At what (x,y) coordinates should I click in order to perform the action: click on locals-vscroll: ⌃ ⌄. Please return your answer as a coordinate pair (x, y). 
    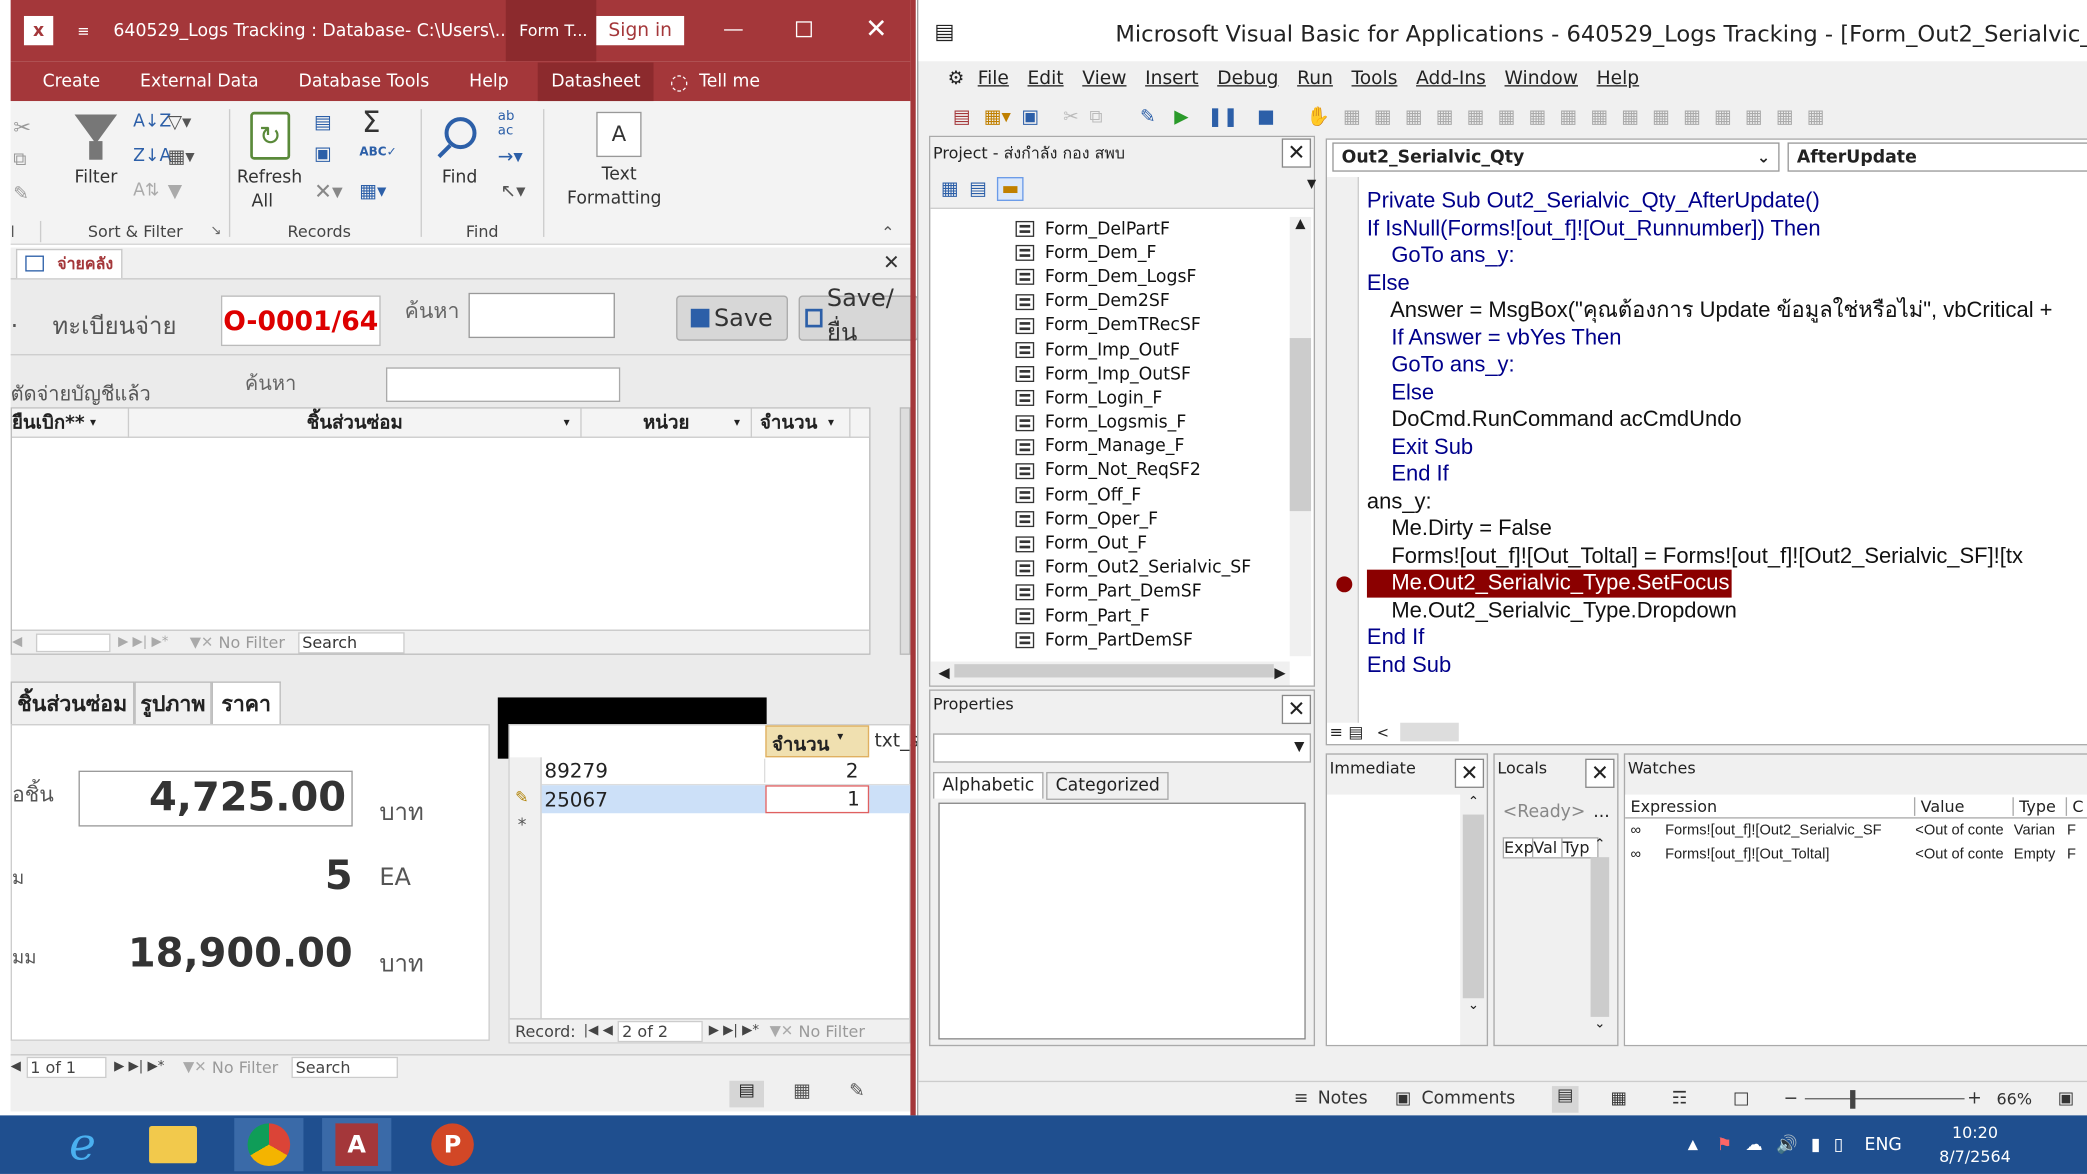
    Looking at the image, I should click on (1600, 939).